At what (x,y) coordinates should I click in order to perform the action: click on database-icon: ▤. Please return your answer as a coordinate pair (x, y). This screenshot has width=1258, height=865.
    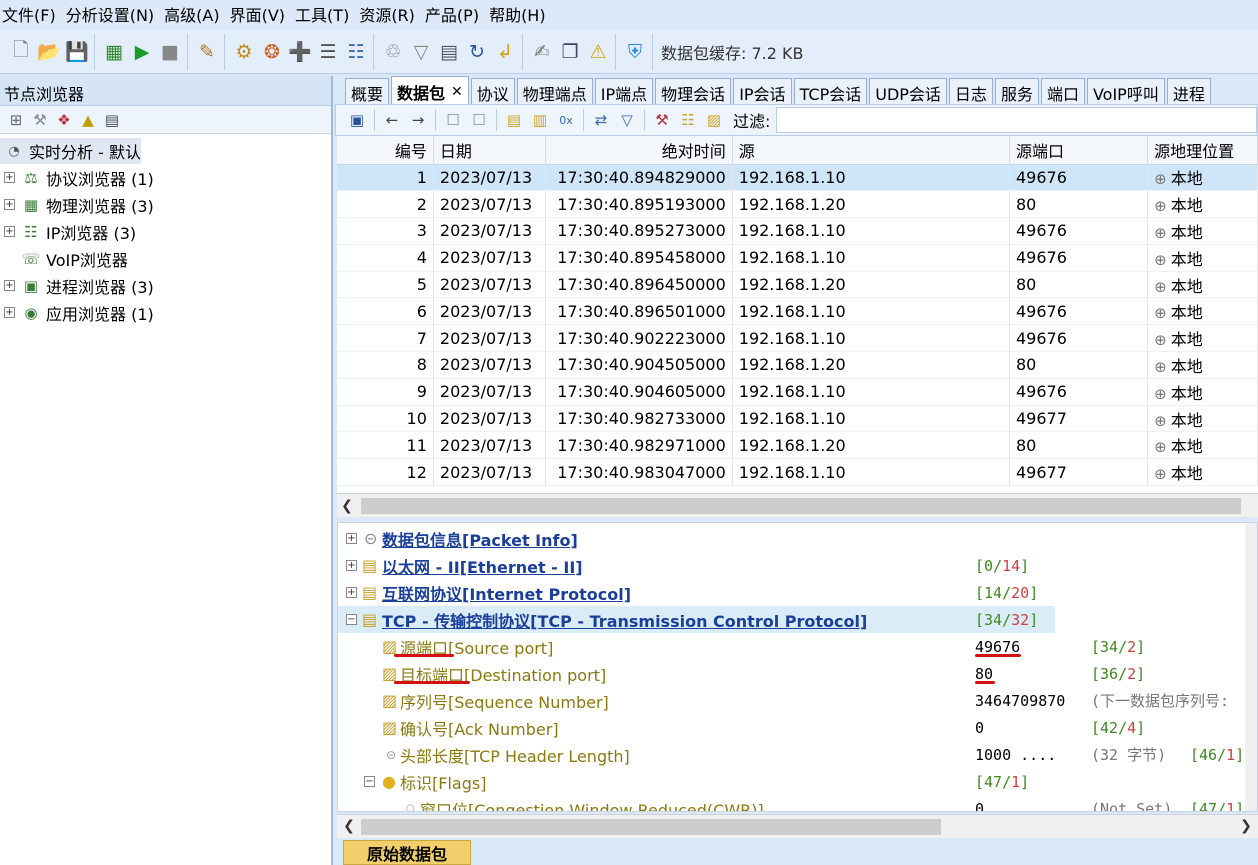
    Looking at the image, I should click on (449, 52).